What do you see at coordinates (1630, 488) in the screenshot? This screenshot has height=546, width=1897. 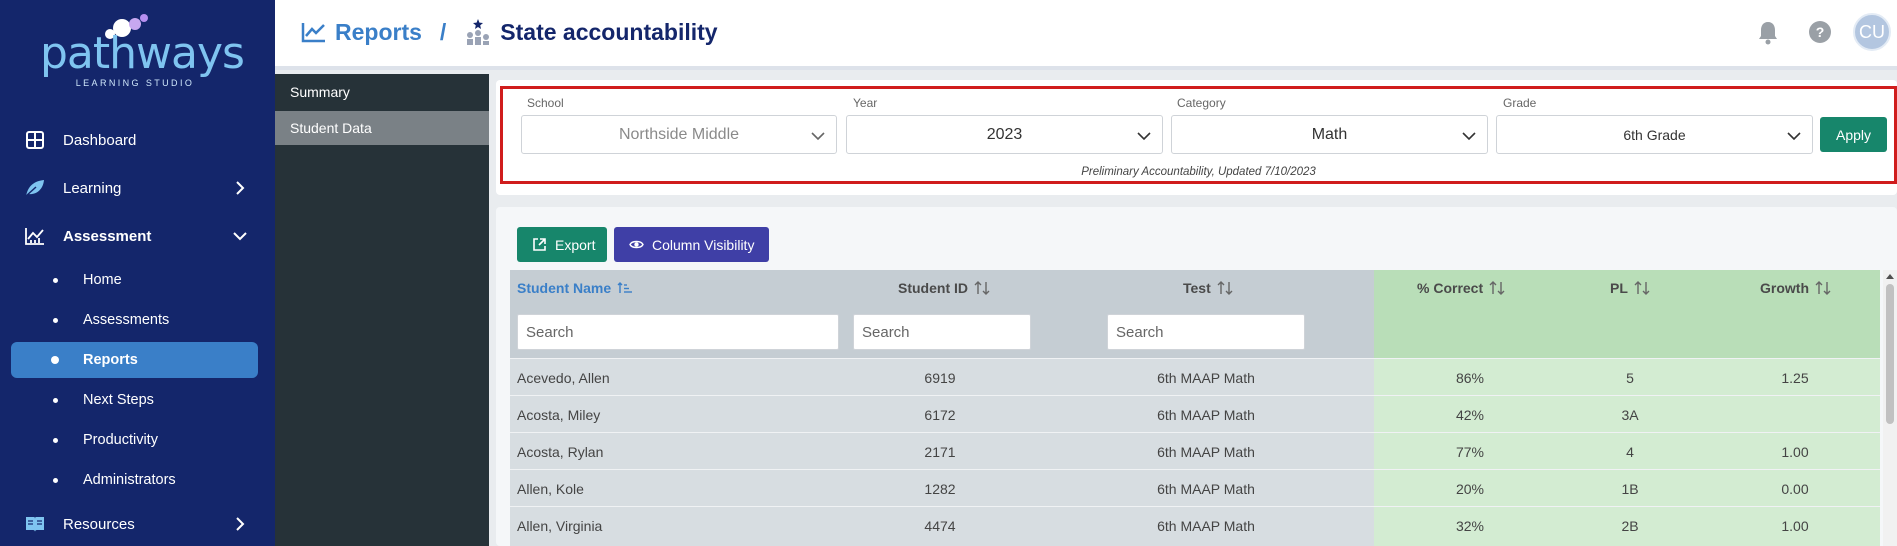 I see `cell-pl: 1B` at bounding box center [1630, 488].